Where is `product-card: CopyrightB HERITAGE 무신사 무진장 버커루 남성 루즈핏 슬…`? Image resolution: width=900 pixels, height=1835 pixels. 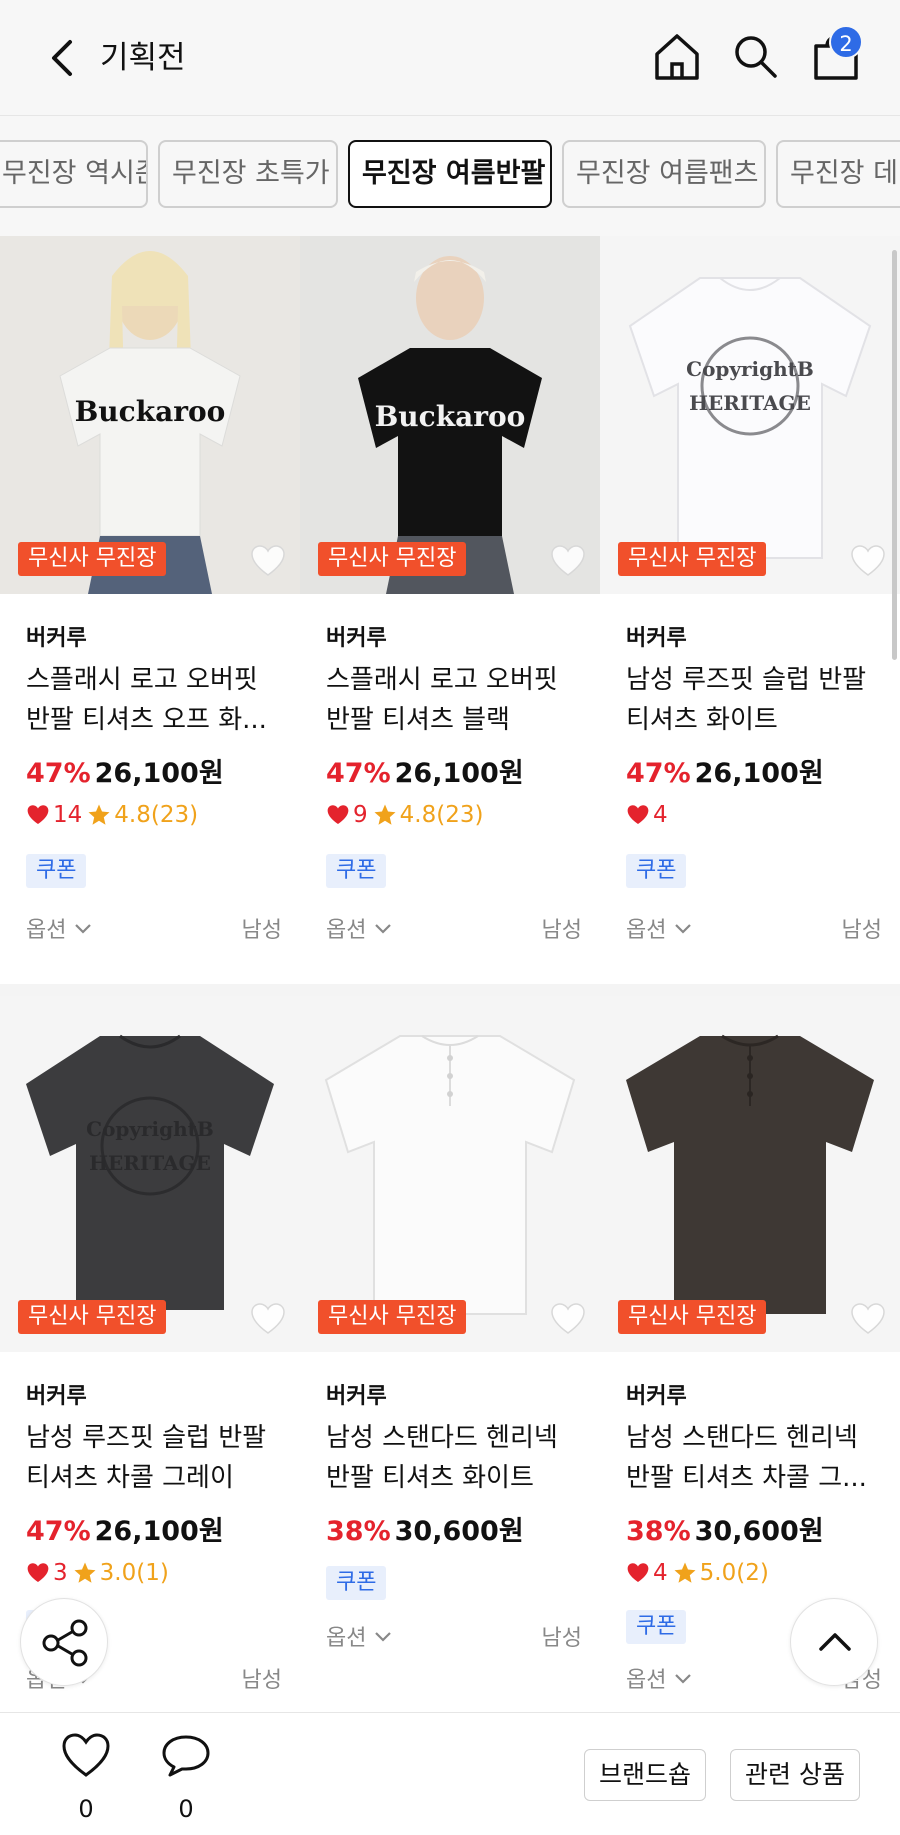 product-card: CopyrightB HERITAGE 무신사 무진장 버커루 남성 루즈핏 슬… is located at coordinates (750, 616).